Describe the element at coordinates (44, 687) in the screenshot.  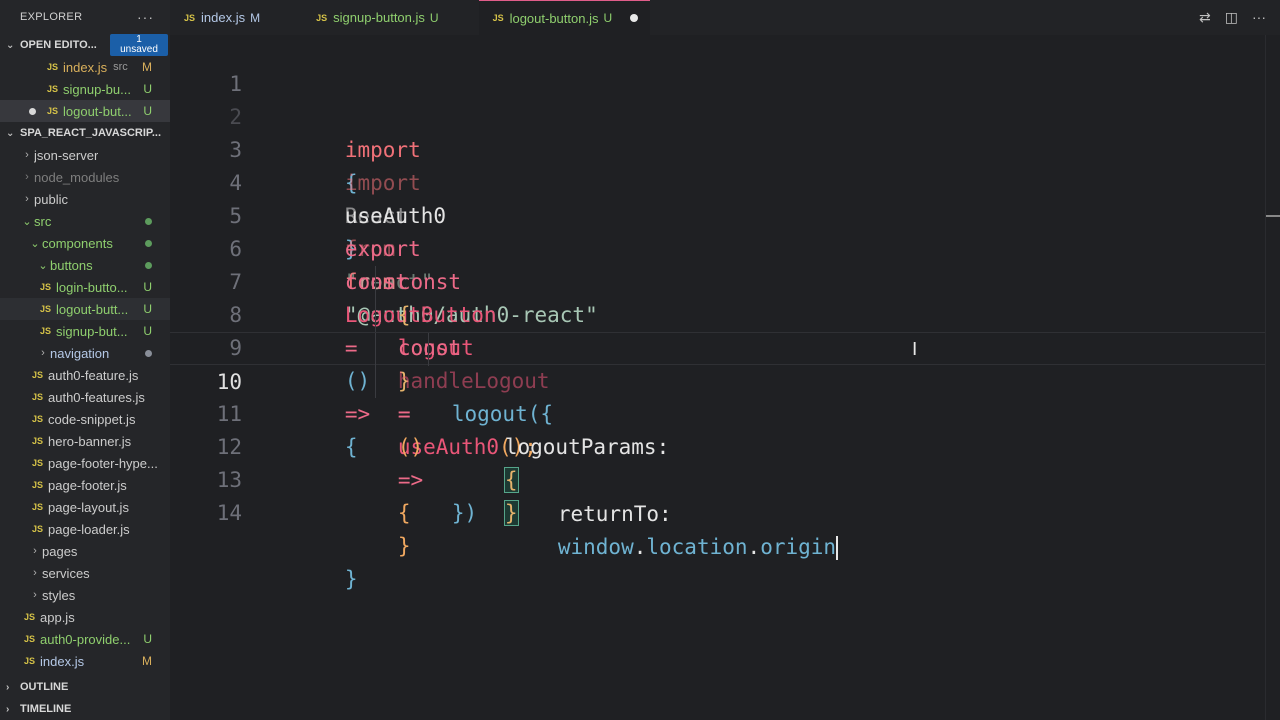
I see `outline-label: OUTLINE` at that location.